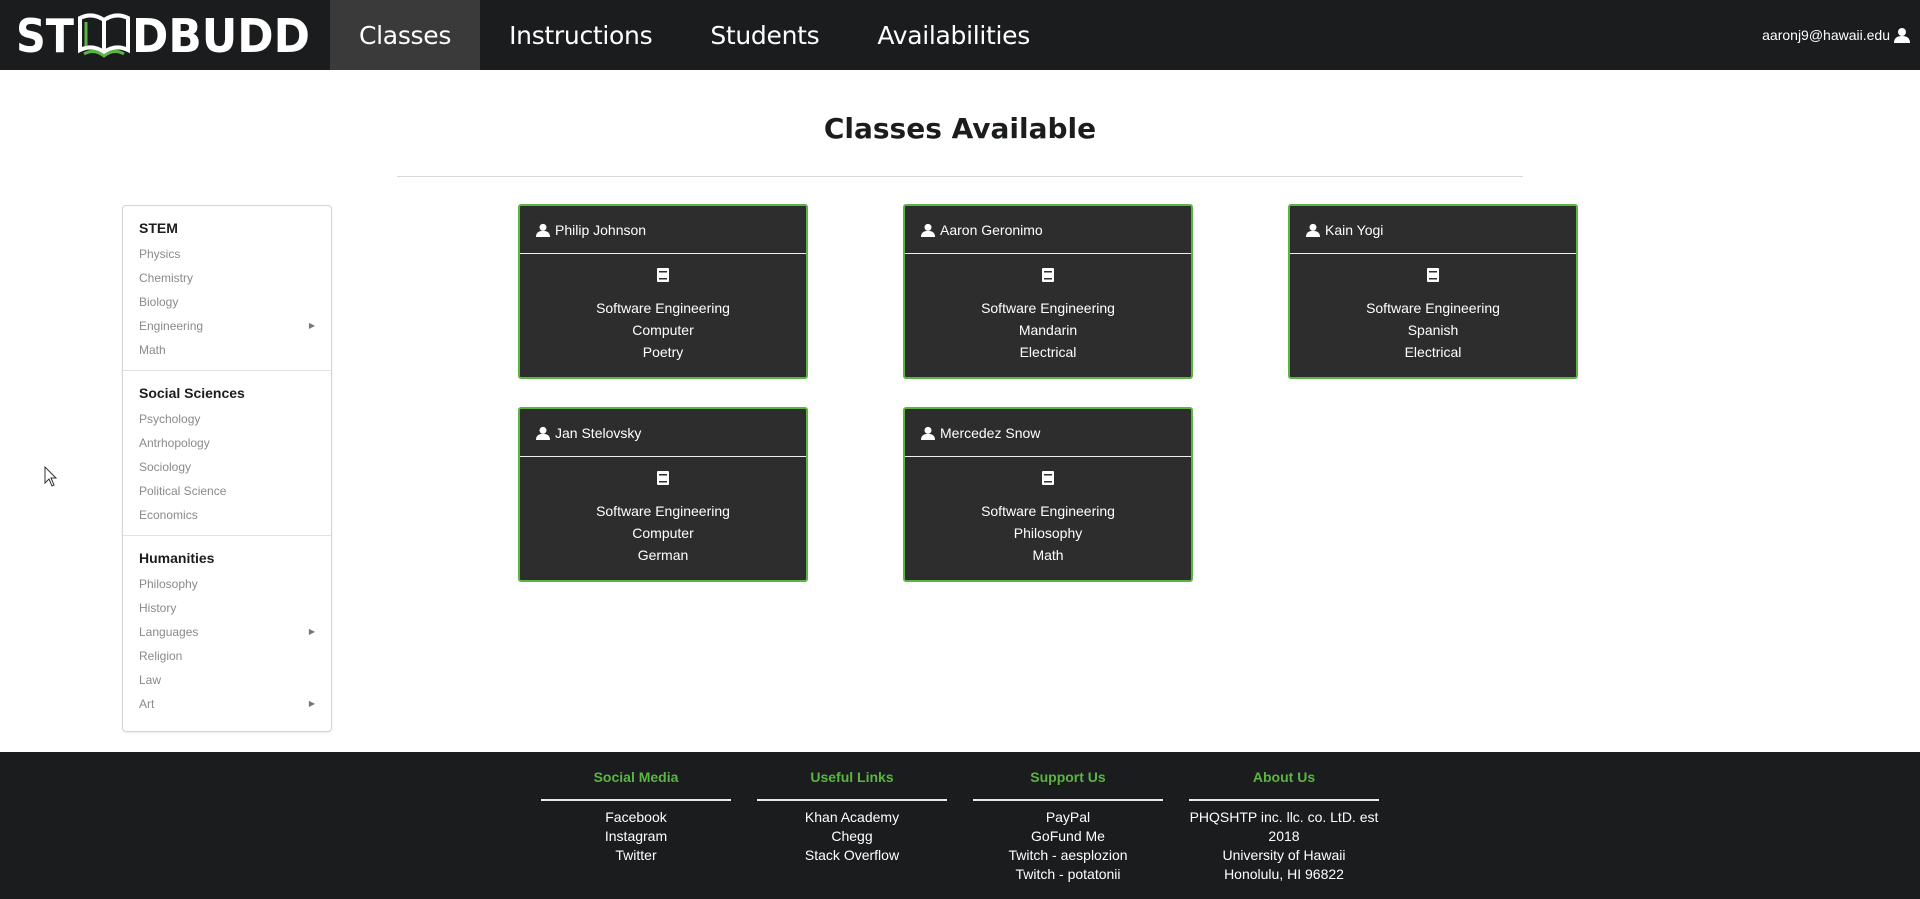  I want to click on footer-link-khan-academy: Khan Academy, so click(852, 817).